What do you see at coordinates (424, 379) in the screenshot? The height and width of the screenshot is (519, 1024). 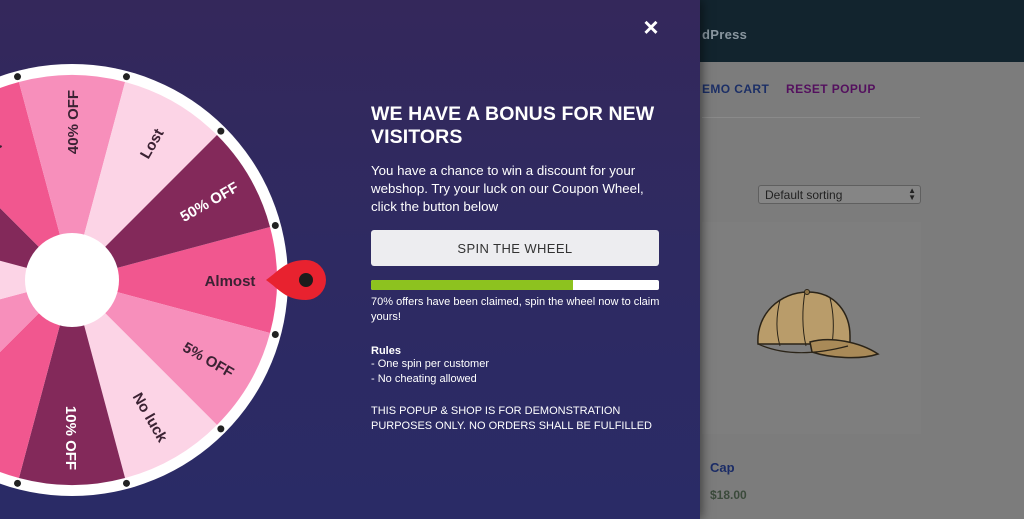 I see `rule-item: - No cheating allowed` at bounding box center [424, 379].